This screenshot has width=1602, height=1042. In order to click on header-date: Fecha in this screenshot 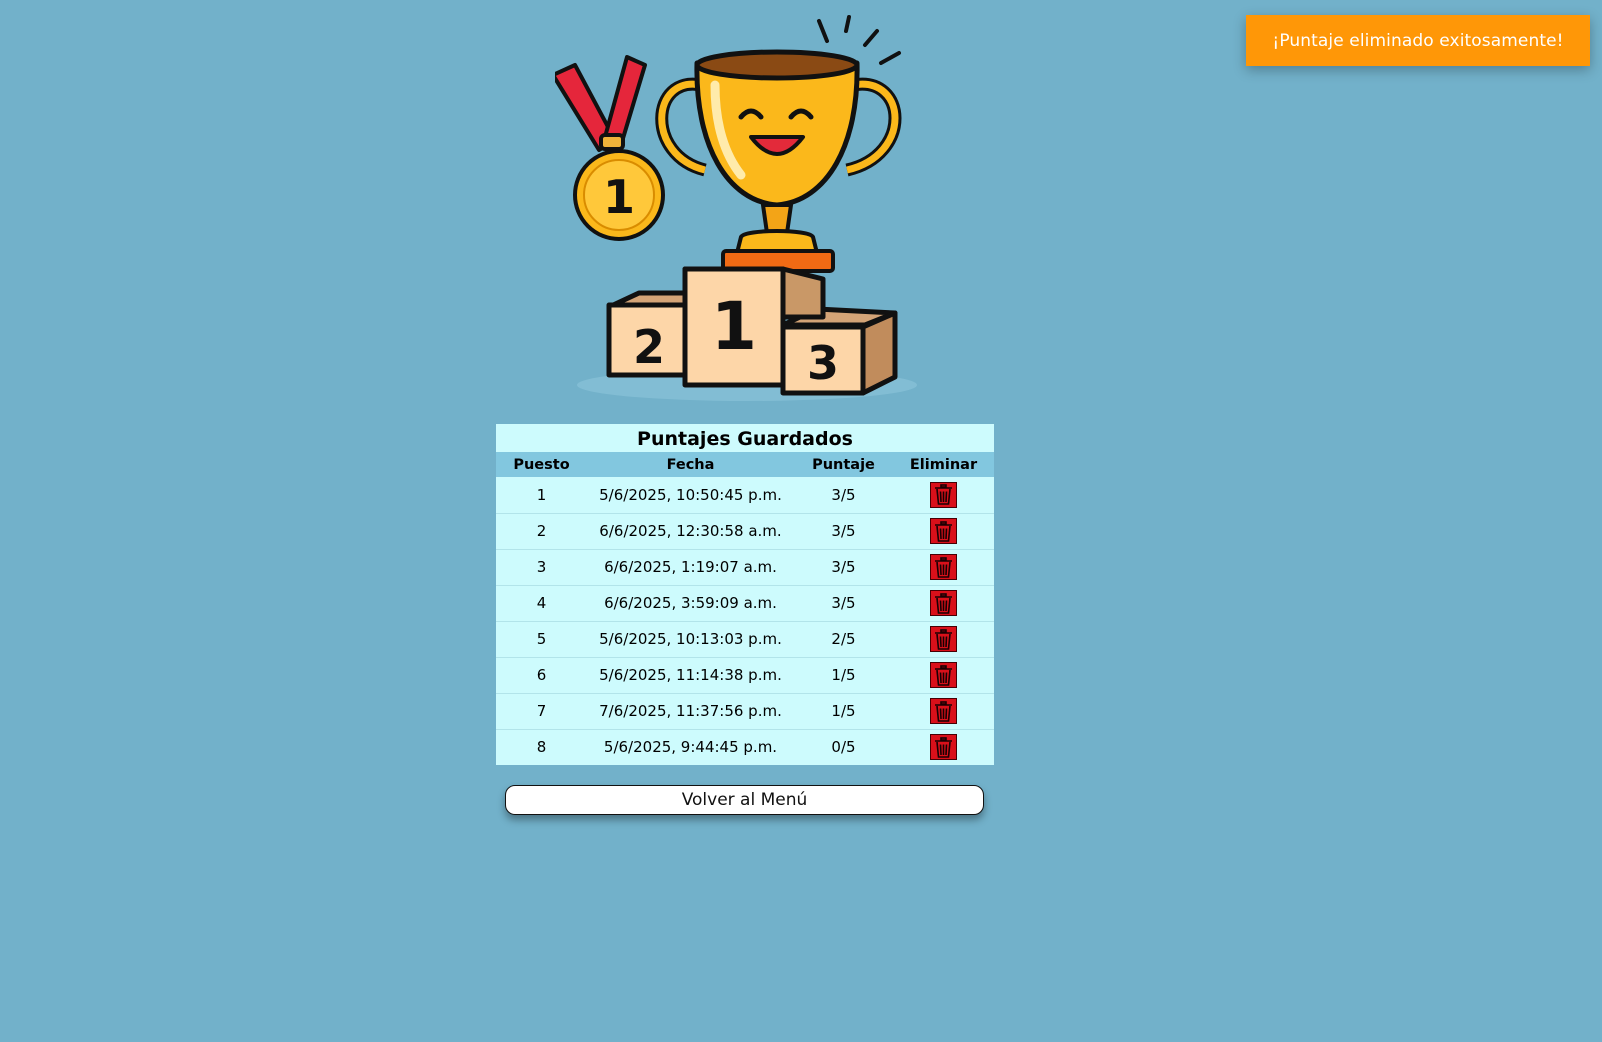, I will do `click(690, 464)`.